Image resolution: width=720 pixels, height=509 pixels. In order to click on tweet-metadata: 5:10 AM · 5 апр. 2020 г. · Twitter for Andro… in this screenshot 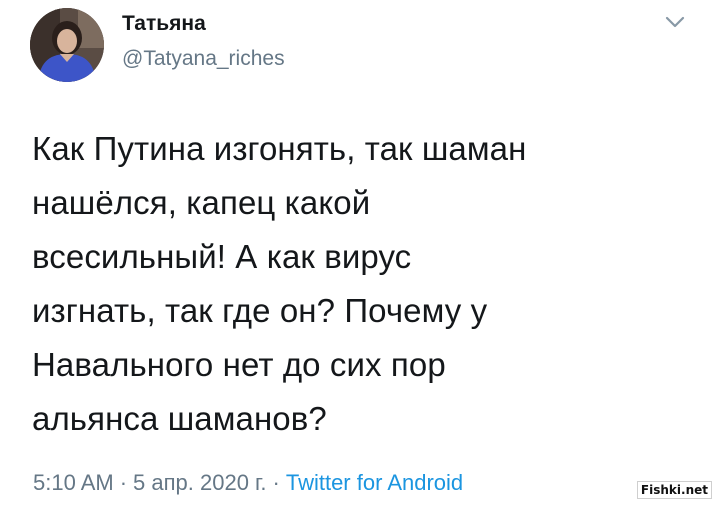, I will do `click(248, 483)`.